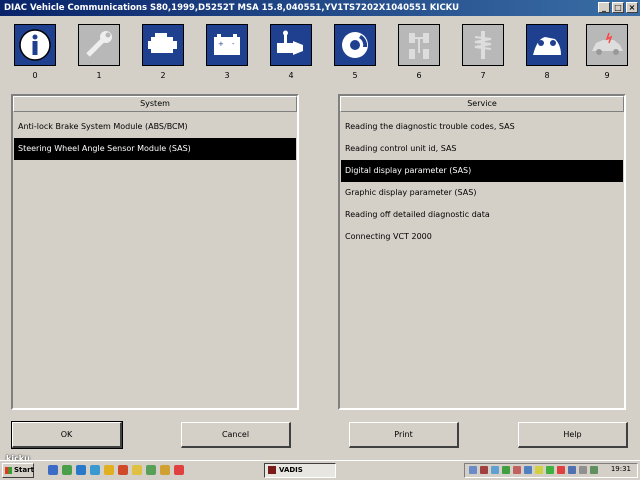  I want to click on list-item: Anti-lock Brake System Module (ABS/BCM), so click(155, 127).